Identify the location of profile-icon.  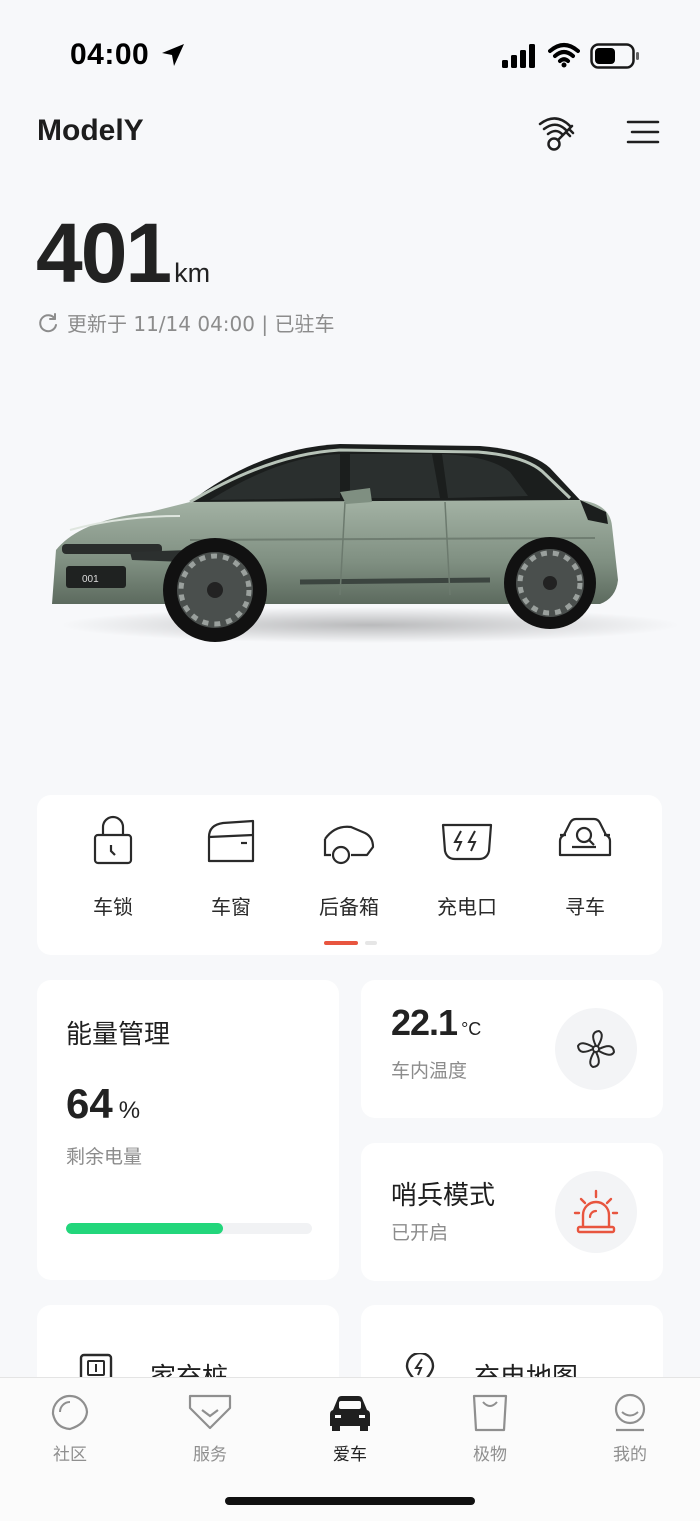
(630, 1412).